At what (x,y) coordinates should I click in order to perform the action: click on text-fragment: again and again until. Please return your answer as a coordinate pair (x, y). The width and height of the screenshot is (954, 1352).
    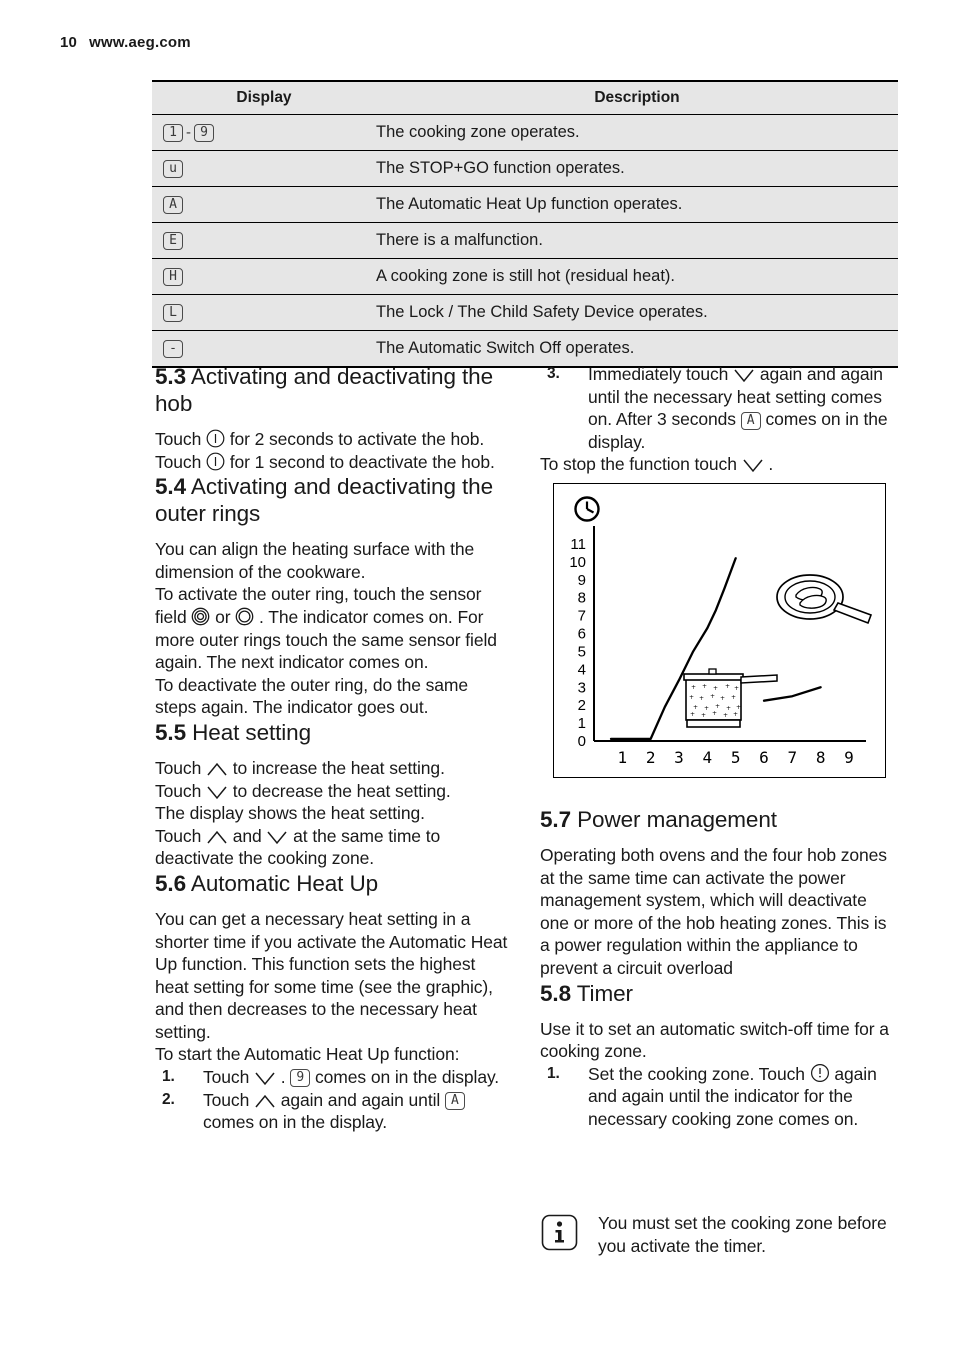
    Looking at the image, I should click on (360, 1099).